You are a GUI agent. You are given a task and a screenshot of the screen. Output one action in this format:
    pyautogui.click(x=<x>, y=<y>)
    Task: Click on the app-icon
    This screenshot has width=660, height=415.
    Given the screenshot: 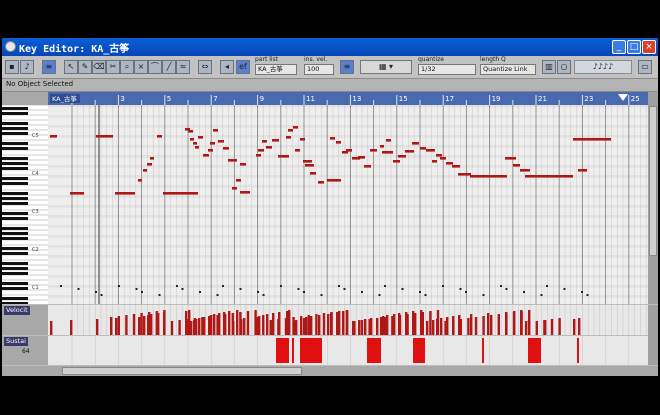 What is the action you would take?
    pyautogui.click(x=10, y=46)
    